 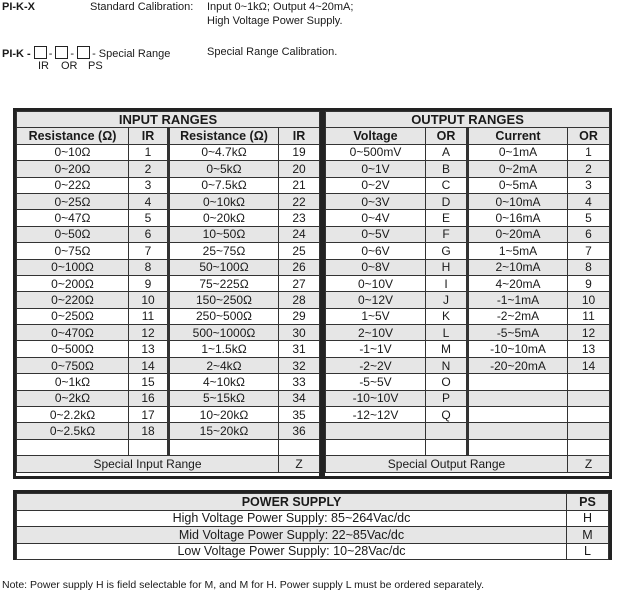 I want to click on table-row: 0~6V G 1~5mA 7, so click(x=468, y=251).